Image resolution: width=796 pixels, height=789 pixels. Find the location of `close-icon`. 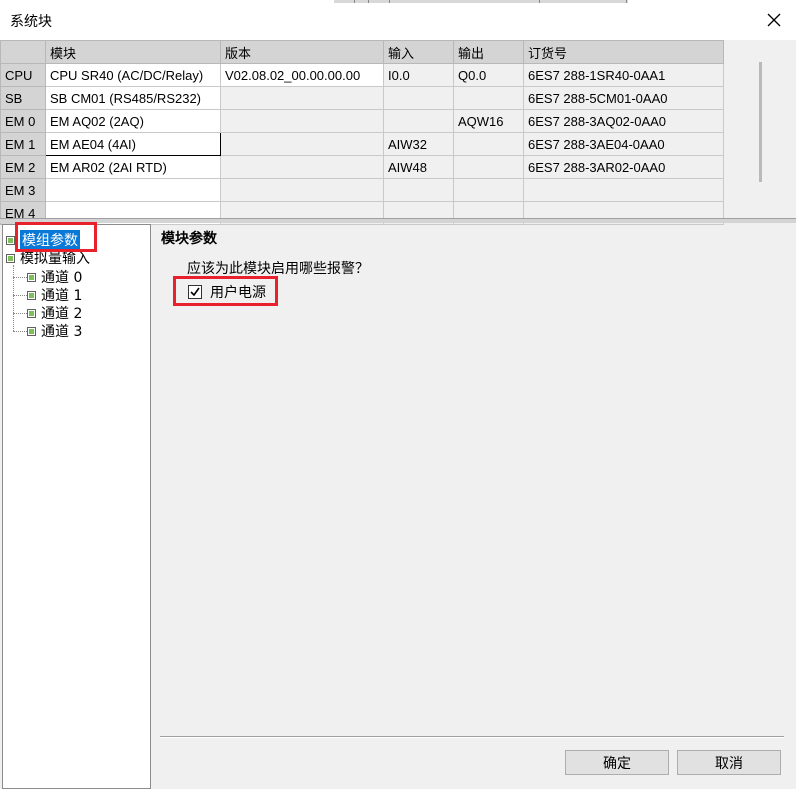

close-icon is located at coordinates (774, 20).